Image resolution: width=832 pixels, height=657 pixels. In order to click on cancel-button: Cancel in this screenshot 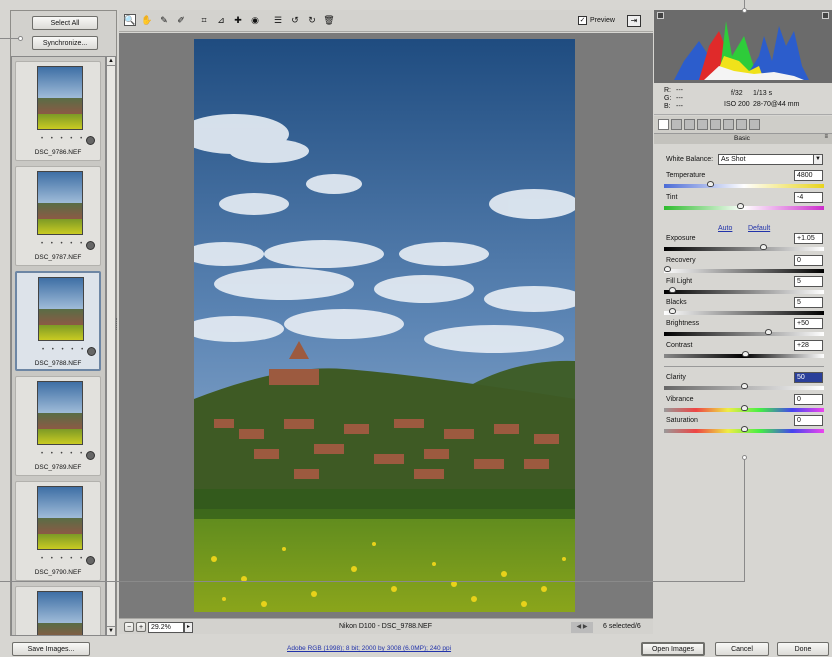, I will do `click(742, 649)`.